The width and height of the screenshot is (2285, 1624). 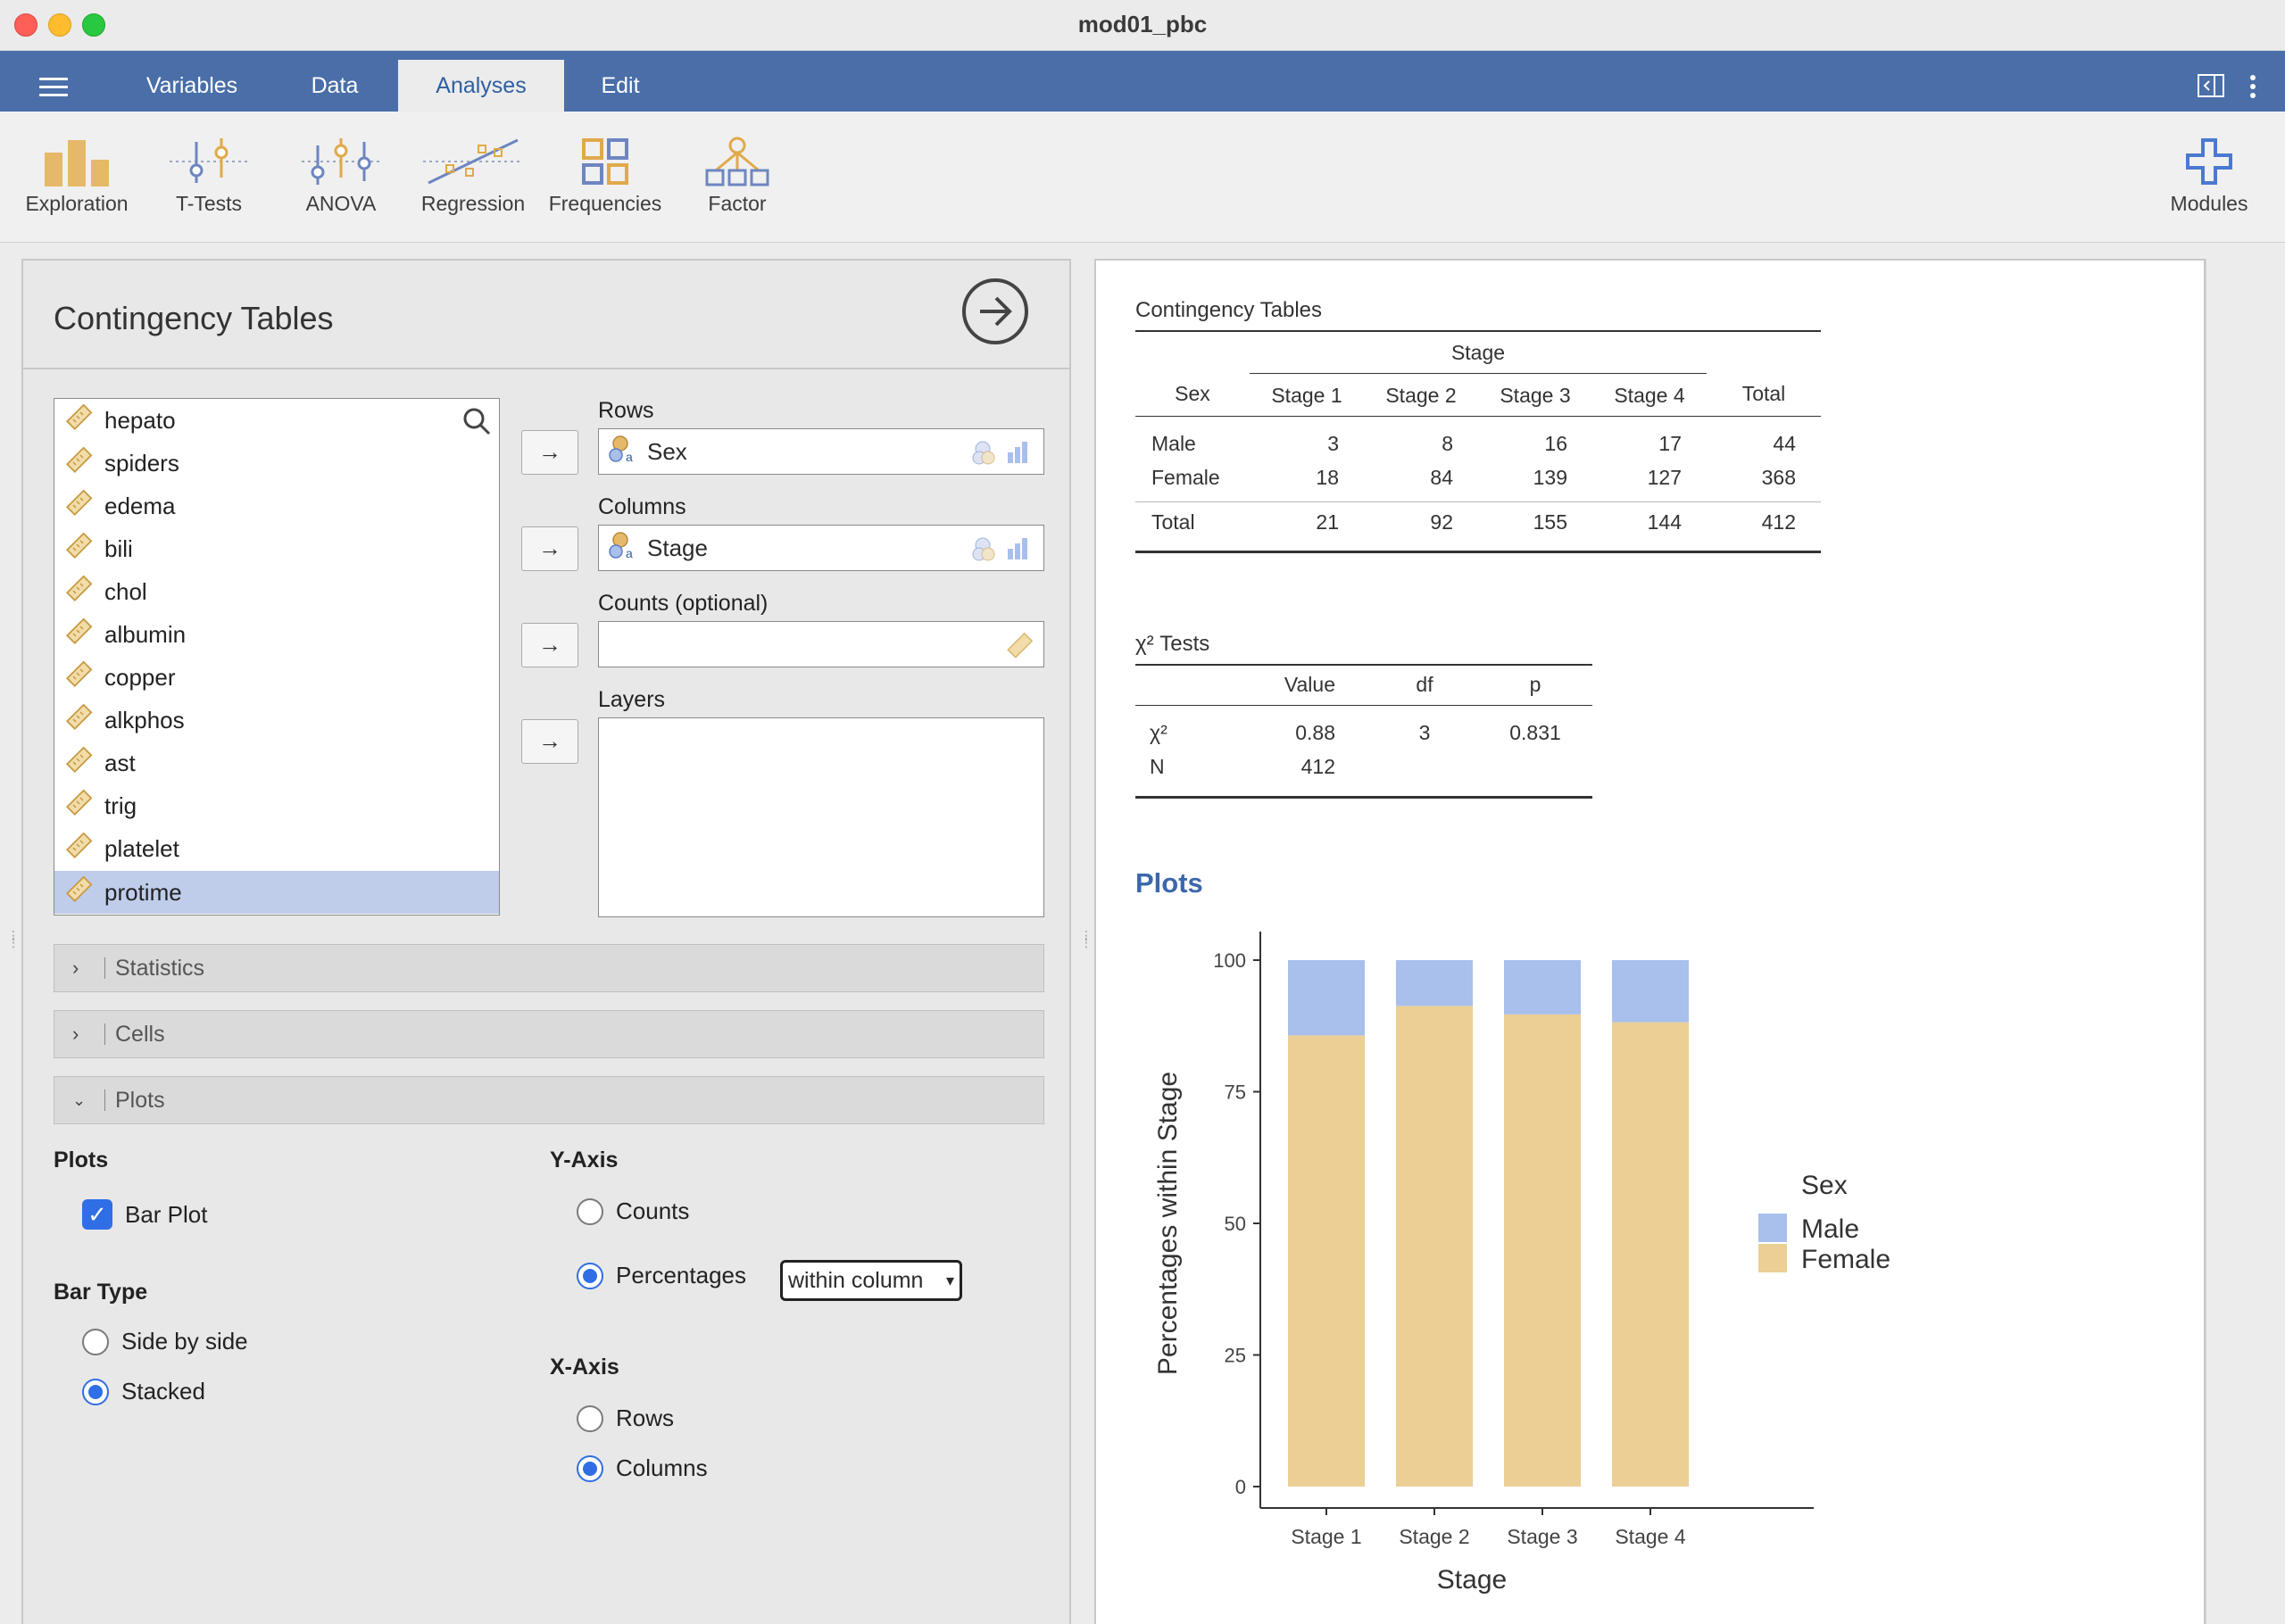 What do you see at coordinates (549, 1100) in the screenshot?
I see `plots-section-header: ⌄ Plots` at bounding box center [549, 1100].